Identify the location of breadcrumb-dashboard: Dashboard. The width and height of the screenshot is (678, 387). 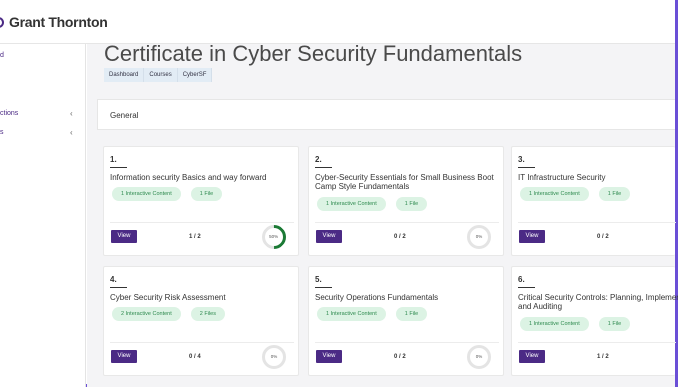
(124, 75).